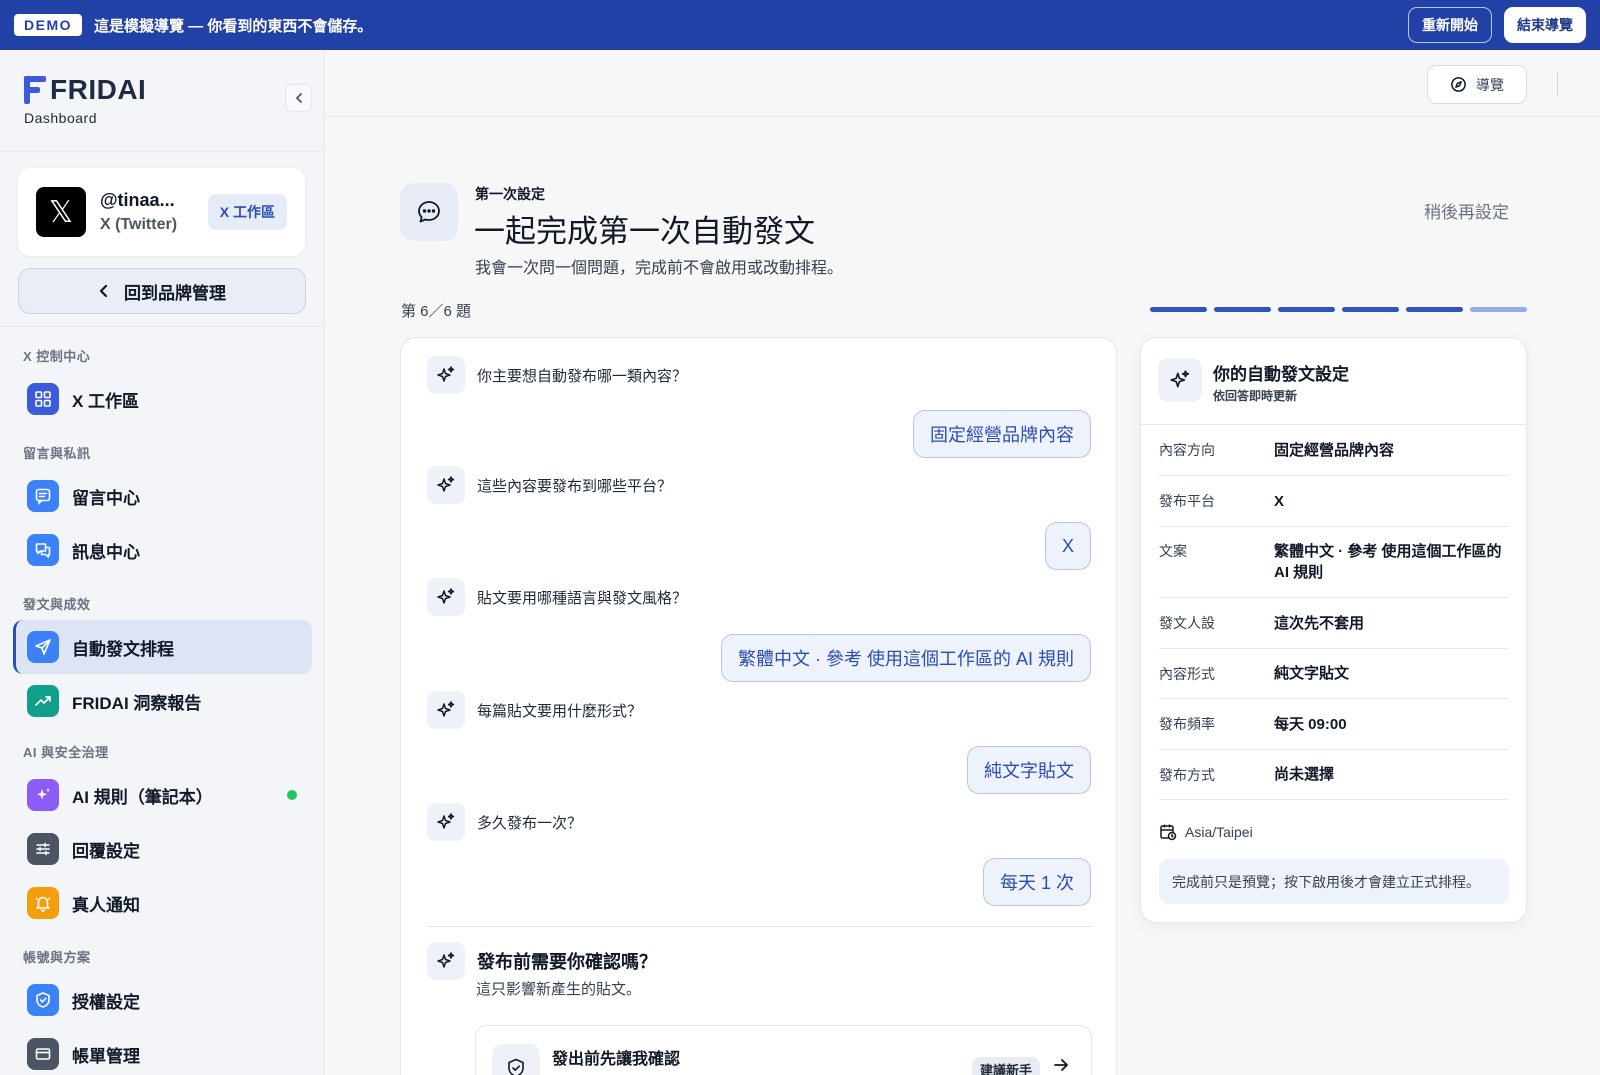 This screenshot has width=1600, height=1075. Describe the element at coordinates (43, 496) in the screenshot. I see `comment-icon` at that location.